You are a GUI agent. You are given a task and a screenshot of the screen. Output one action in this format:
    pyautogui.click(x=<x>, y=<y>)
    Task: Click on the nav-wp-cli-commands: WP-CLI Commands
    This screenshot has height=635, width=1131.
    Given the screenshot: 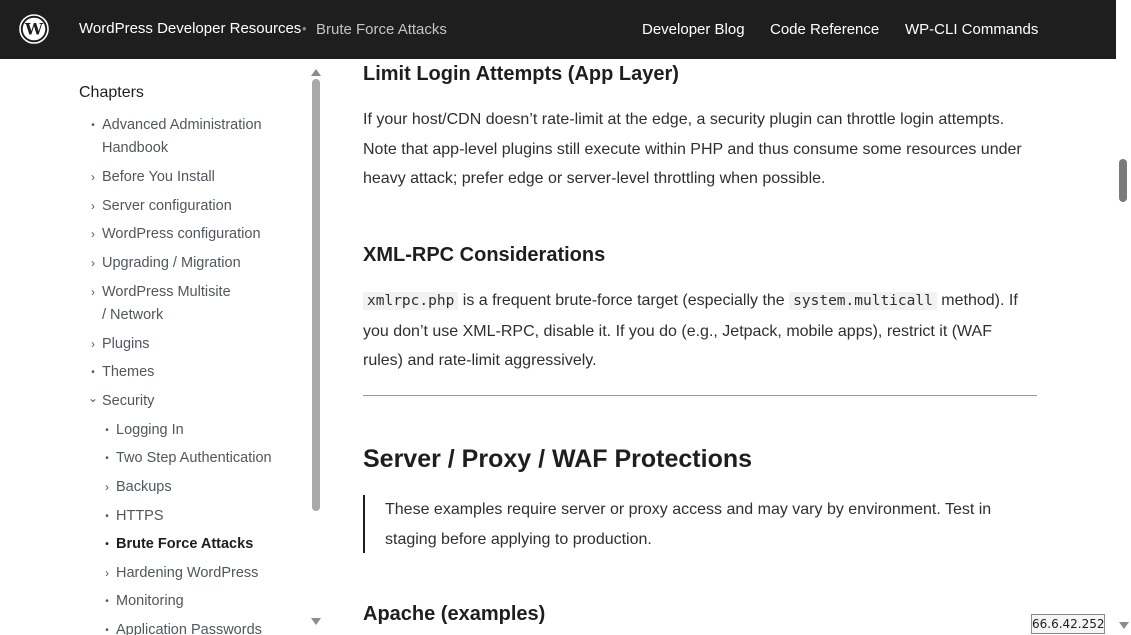 What is the action you would take?
    pyautogui.click(x=971, y=29)
    